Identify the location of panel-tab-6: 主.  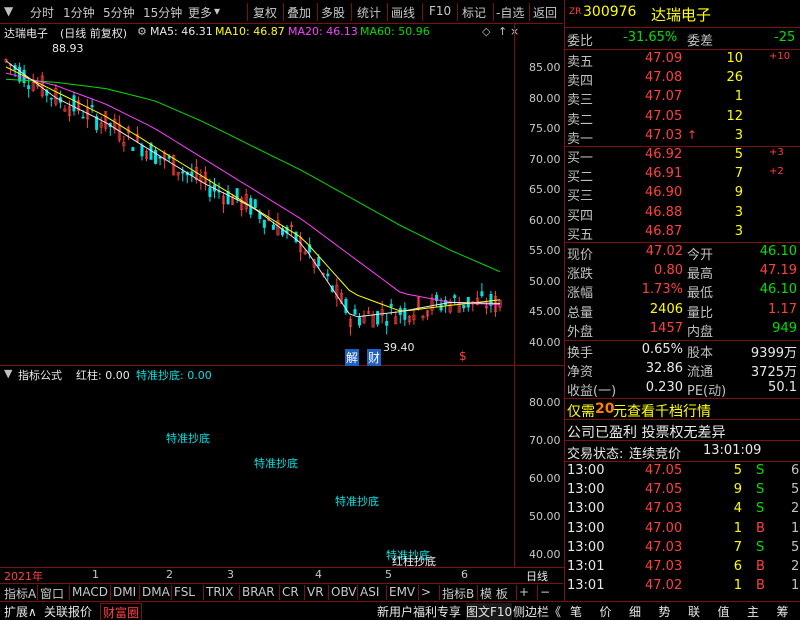
(753, 611).